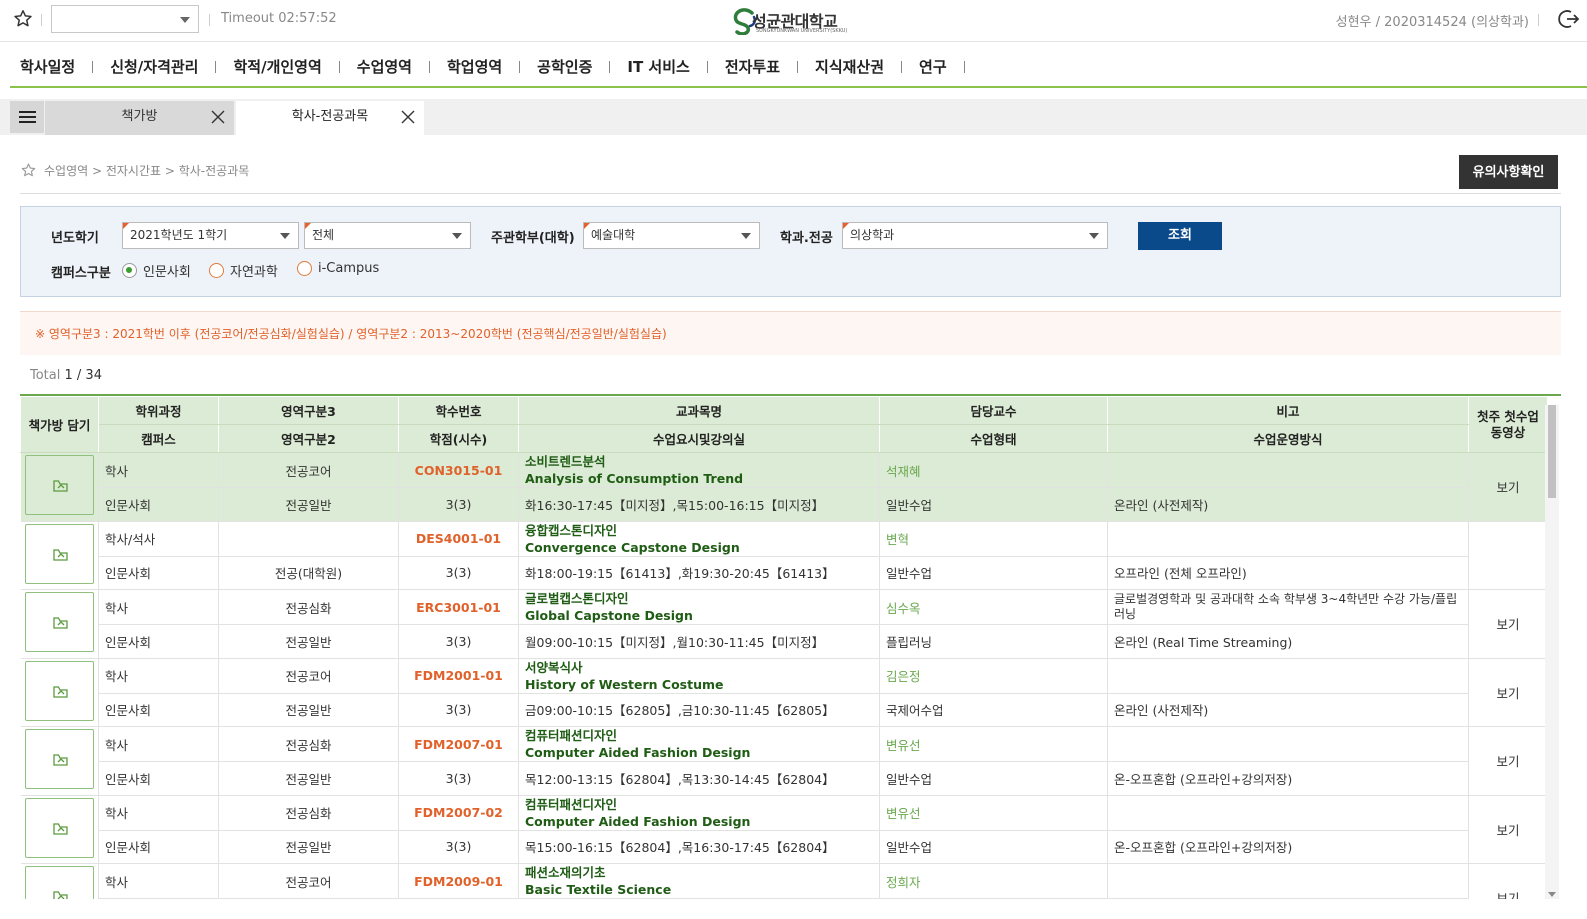 The height and width of the screenshot is (919, 1587). Describe the element at coordinates (675, 67) in the screenshot. I see `nav-item: IT 서비스` at that location.